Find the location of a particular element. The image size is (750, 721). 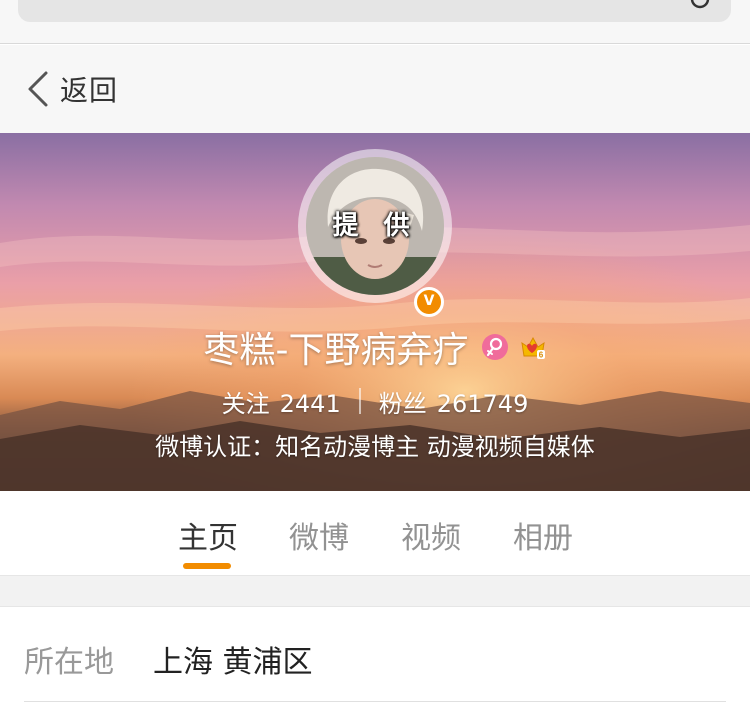

section-gap is located at coordinates (375, 591).